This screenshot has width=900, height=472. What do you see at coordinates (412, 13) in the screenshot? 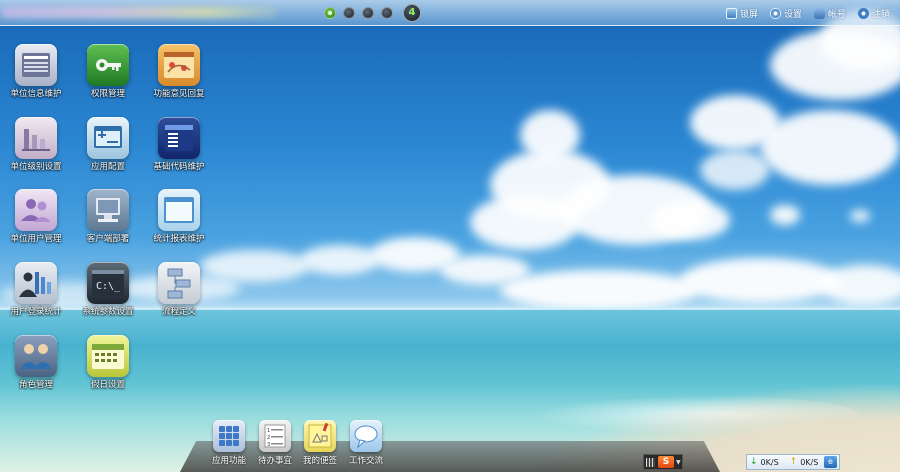
I see `current-page-badge: 4` at bounding box center [412, 13].